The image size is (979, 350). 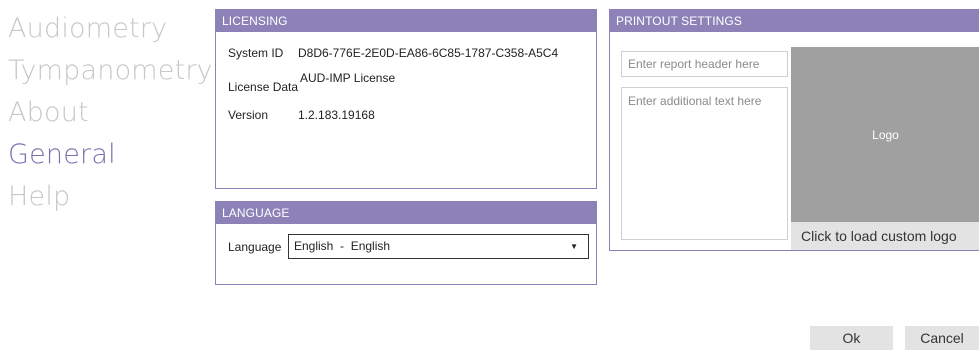 What do you see at coordinates (342, 246) in the screenshot?
I see `language-selected-value: English - English` at bounding box center [342, 246].